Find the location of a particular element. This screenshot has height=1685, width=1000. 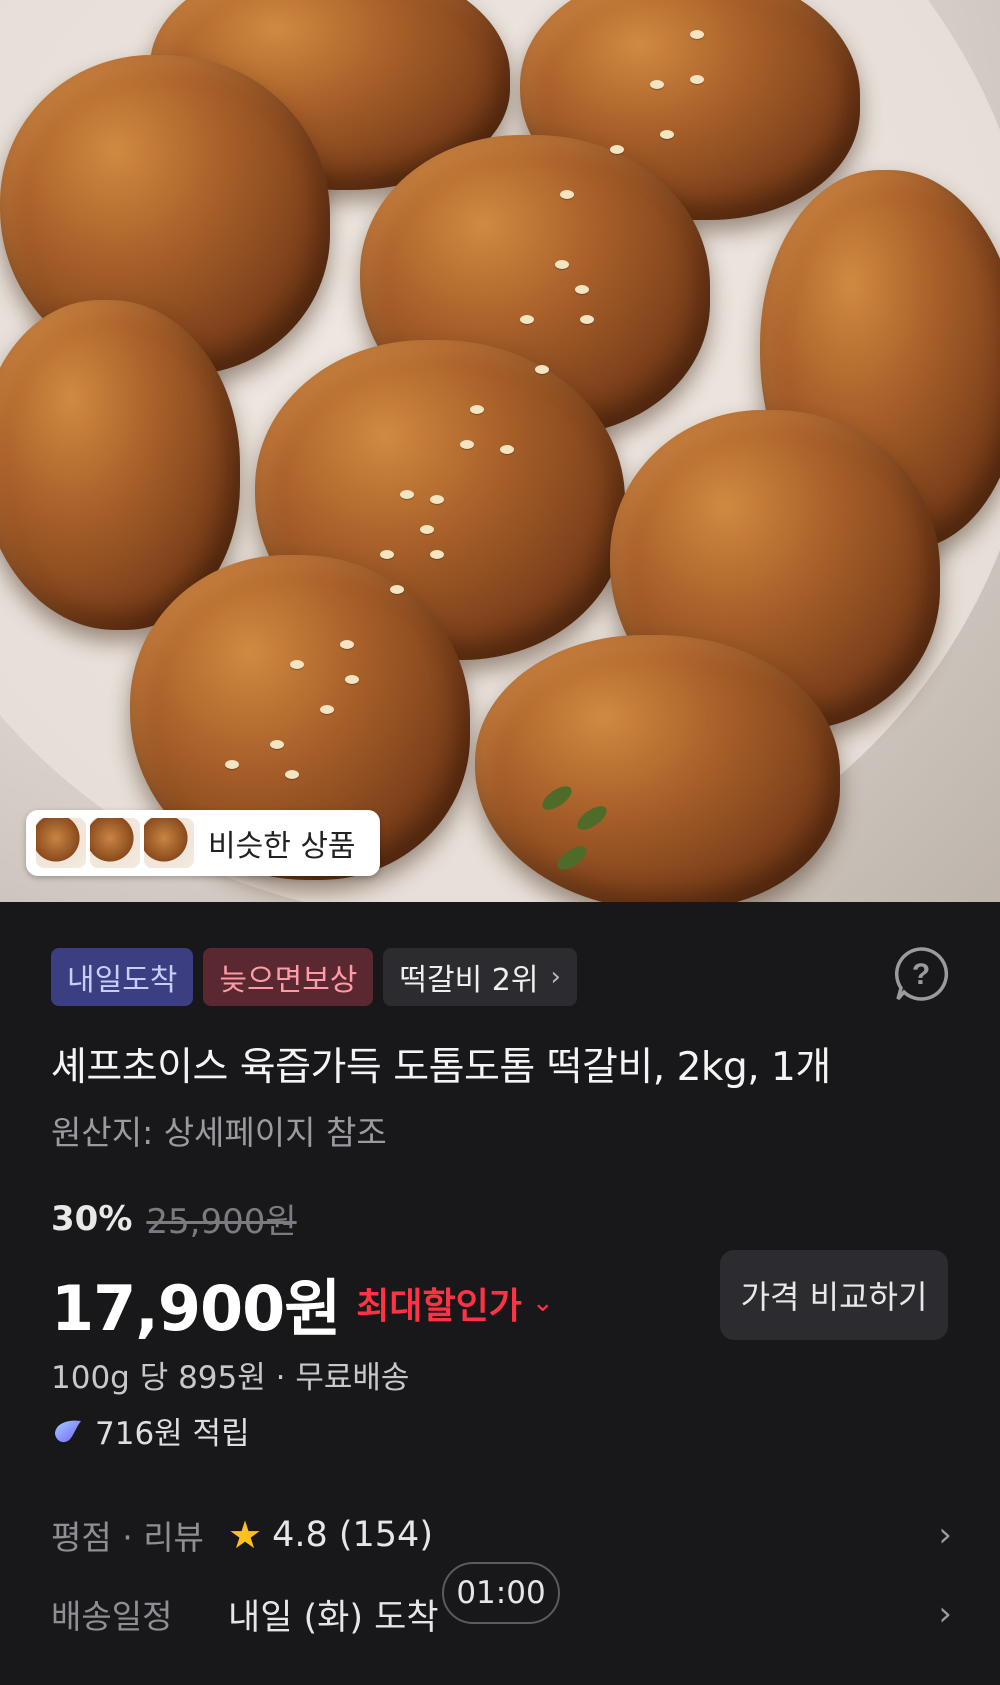

sale-price: 17,900원 is located at coordinates (196, 1308).